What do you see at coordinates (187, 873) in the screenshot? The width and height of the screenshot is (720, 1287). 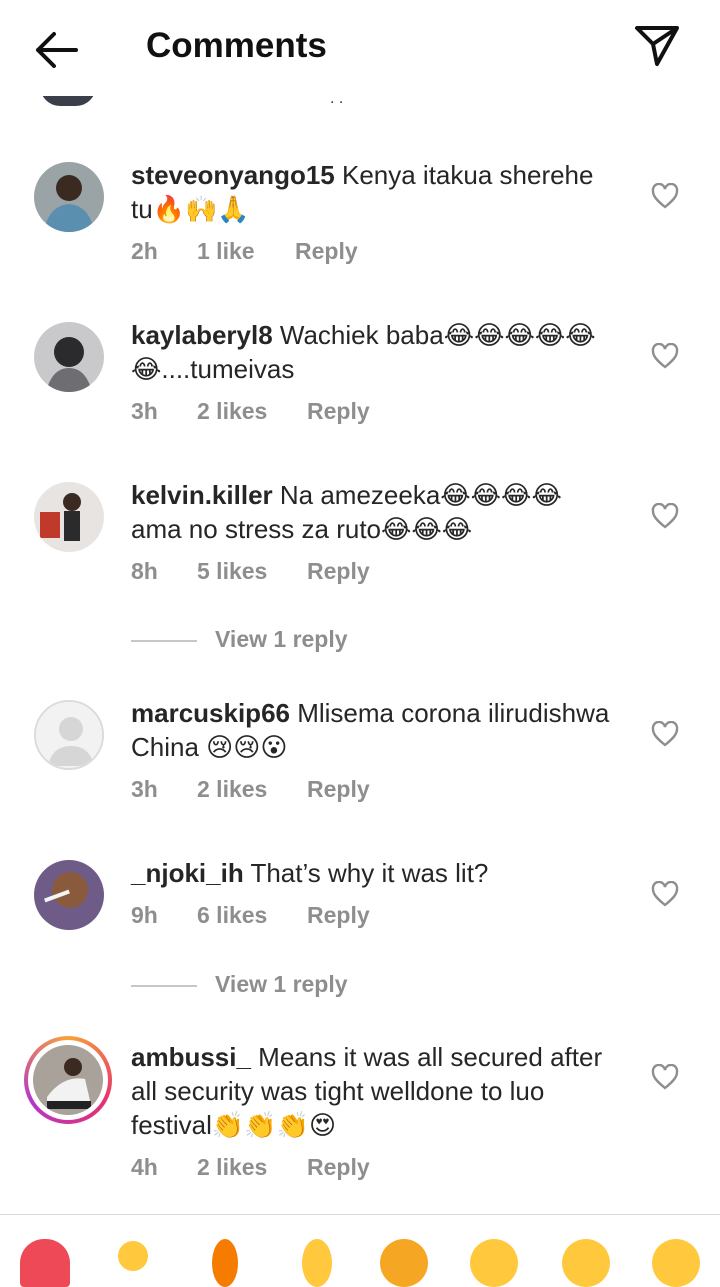 I see `comment-username: _njoki_ih` at bounding box center [187, 873].